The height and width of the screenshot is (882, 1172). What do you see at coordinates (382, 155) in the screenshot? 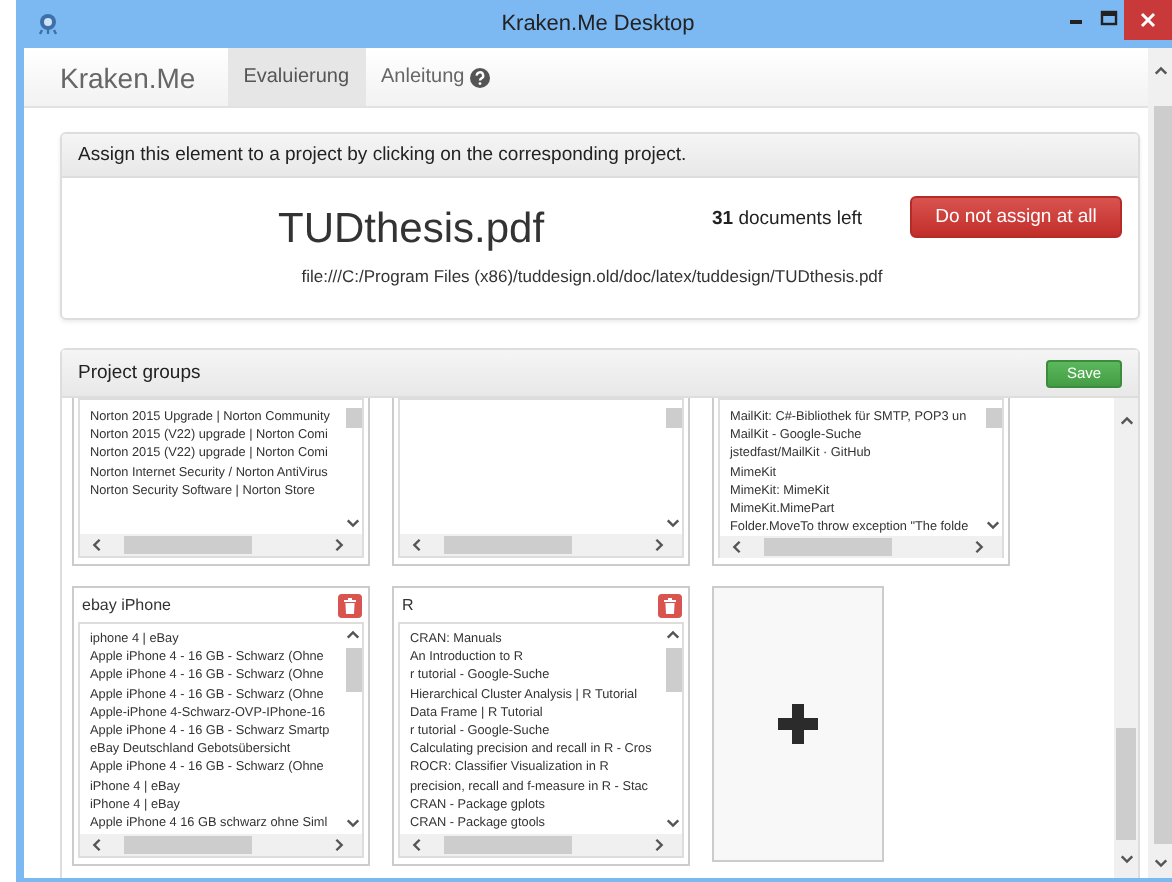
I see `instruction-text: Assign this element to a project by clicking on the corresponding project.` at bounding box center [382, 155].